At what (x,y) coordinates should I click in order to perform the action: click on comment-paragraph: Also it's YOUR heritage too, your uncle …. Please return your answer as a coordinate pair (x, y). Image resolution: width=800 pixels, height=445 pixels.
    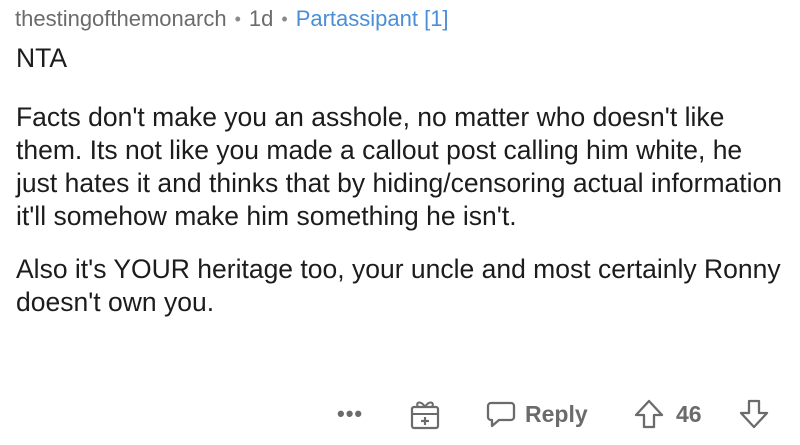
    Looking at the image, I should click on (398, 285).